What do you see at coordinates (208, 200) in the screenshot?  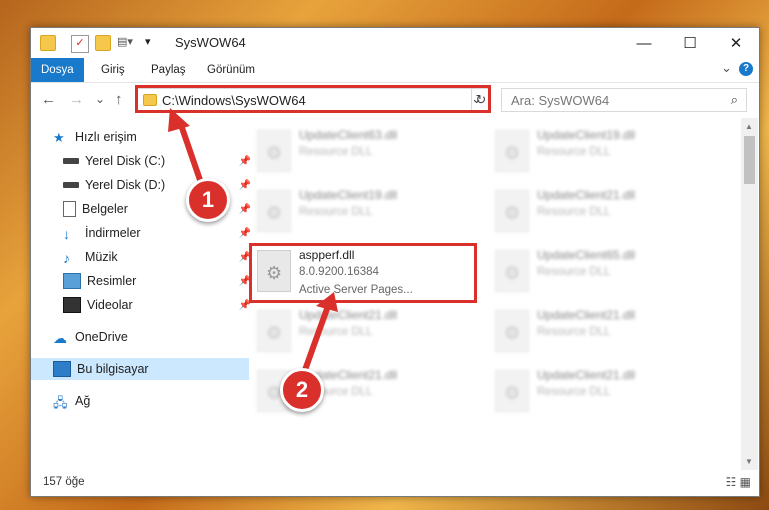 I see `callout-badge-1: 1` at bounding box center [208, 200].